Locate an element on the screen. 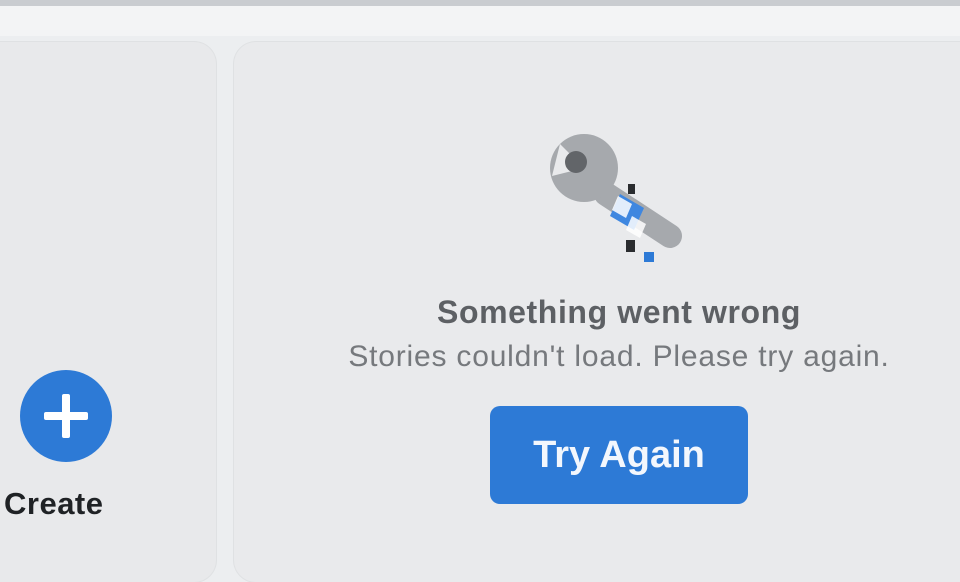 The width and height of the screenshot is (960, 582). create-story-button is located at coordinates (66, 416).